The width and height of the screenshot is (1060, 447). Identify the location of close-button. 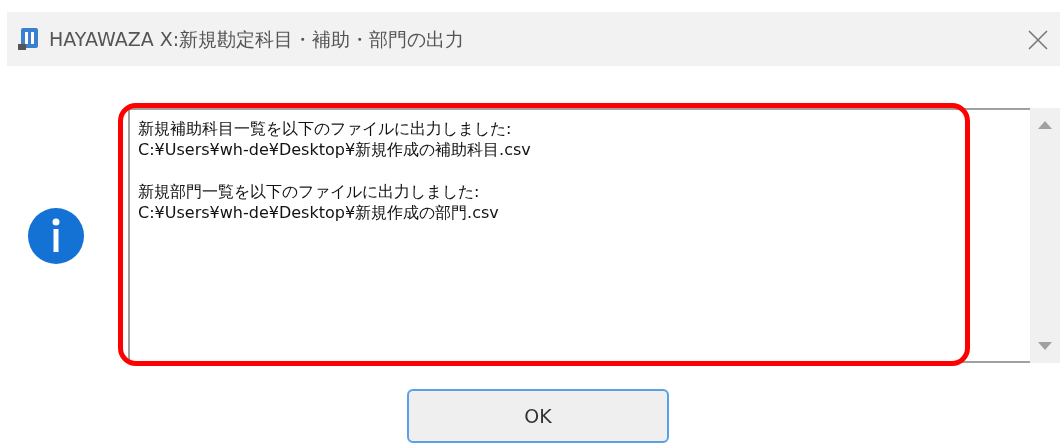
(1038, 39).